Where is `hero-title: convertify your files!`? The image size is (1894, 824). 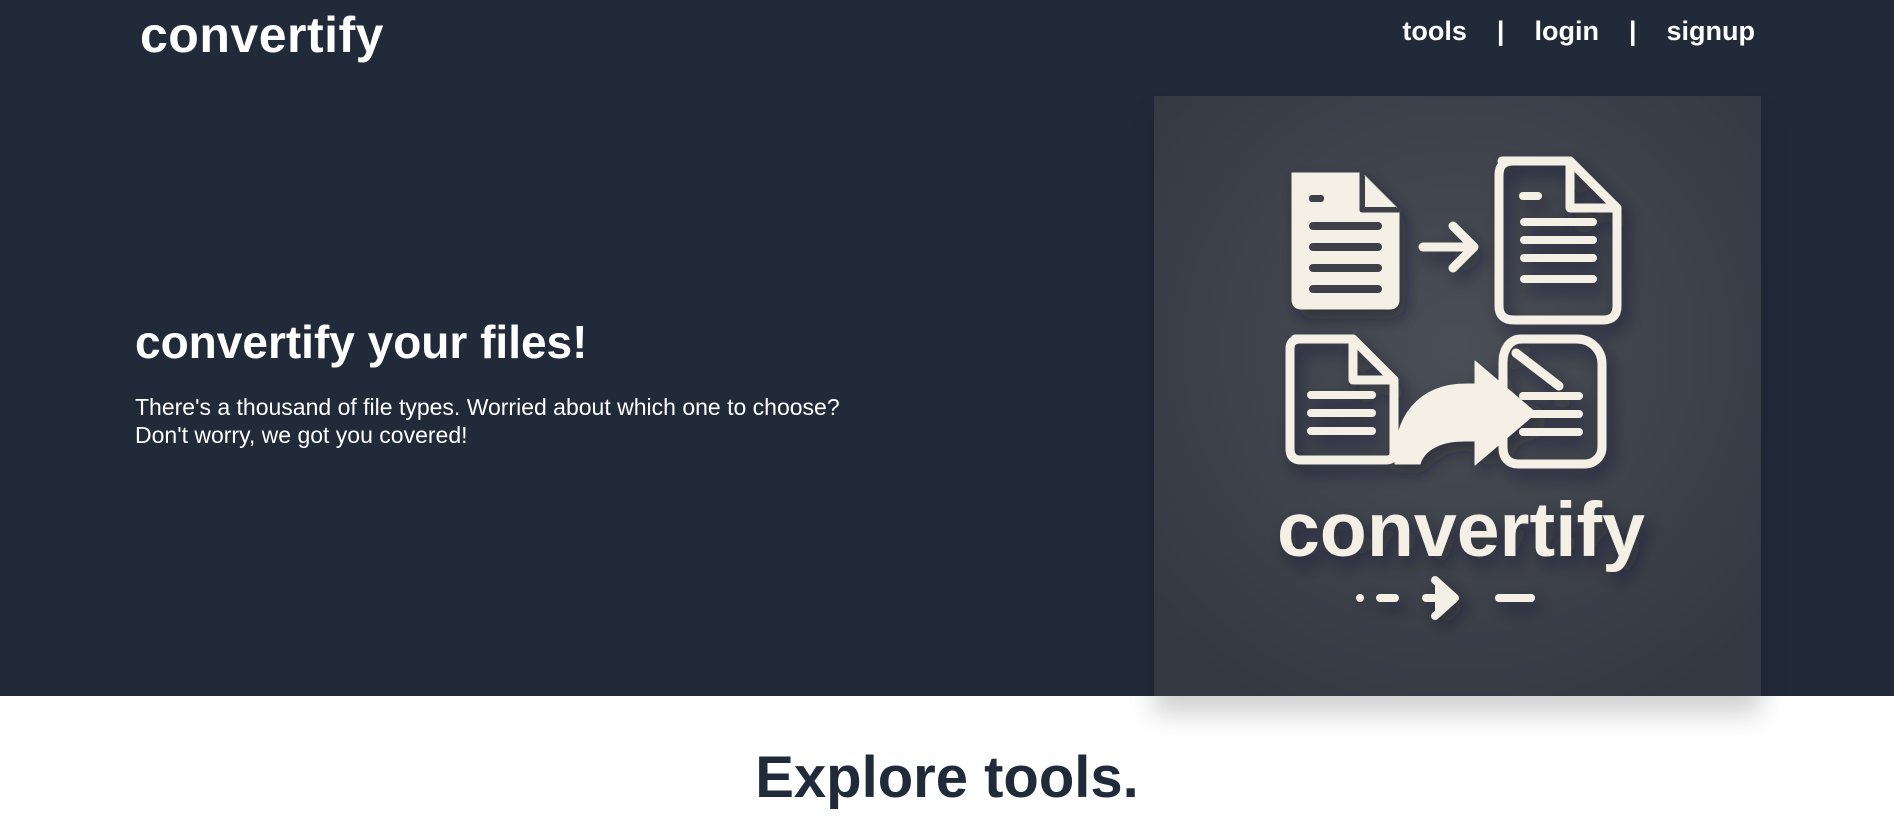
hero-title: convertify your files! is located at coordinates (361, 342).